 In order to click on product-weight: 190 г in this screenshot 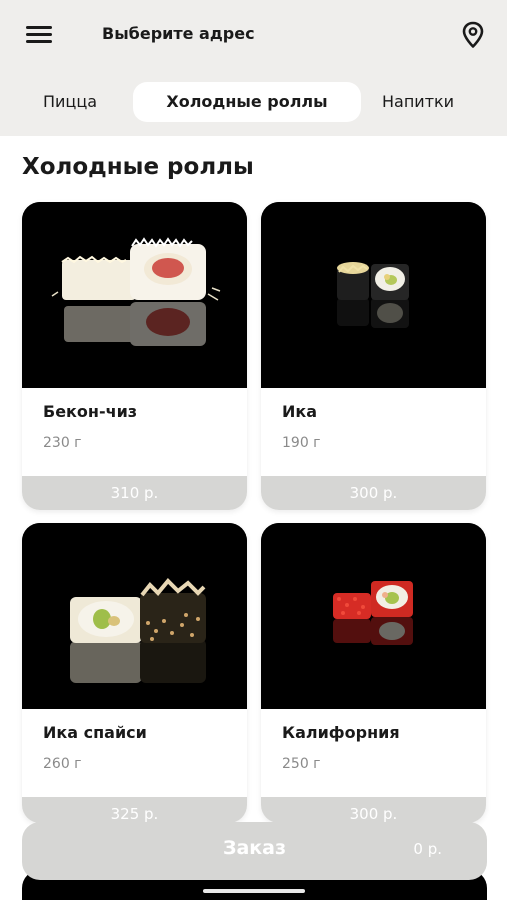, I will do `click(301, 443)`.